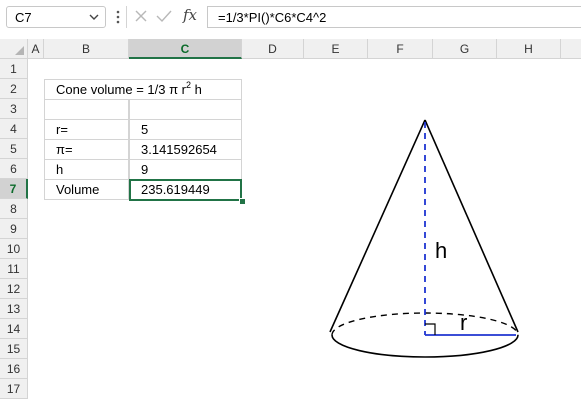  I want to click on column-header-c: C, so click(185, 49).